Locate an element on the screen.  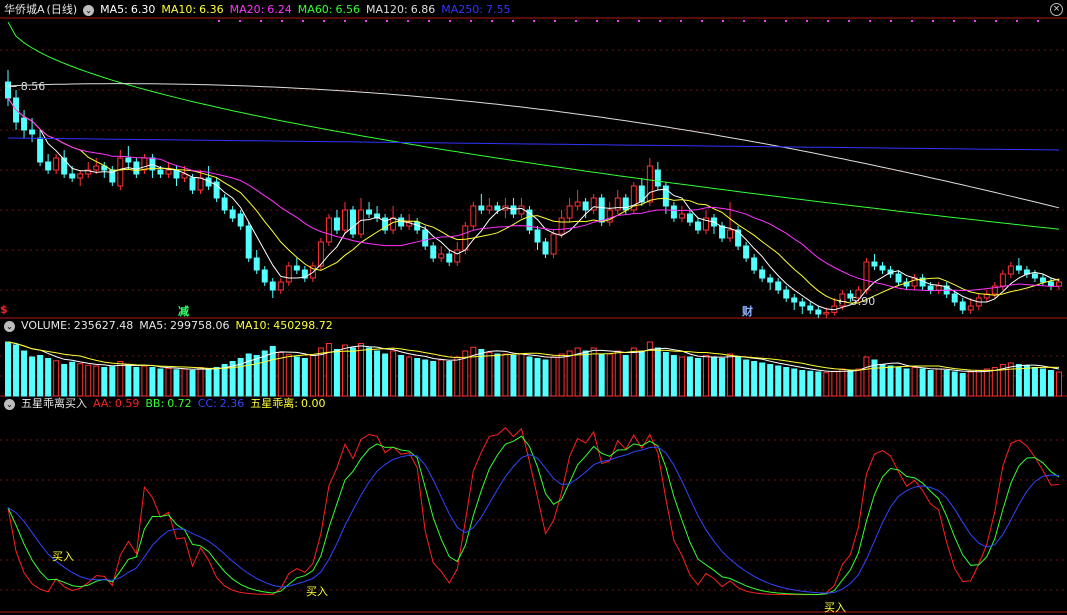
close-icon: × is located at coordinates (1056, 9).